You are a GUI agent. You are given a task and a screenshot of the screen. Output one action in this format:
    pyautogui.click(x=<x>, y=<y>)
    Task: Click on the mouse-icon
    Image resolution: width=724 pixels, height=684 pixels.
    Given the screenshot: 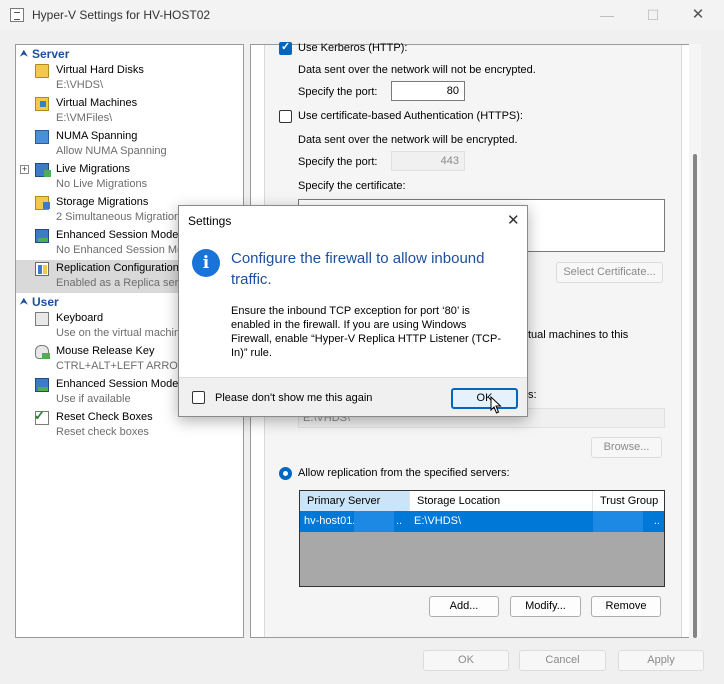 What is the action you would take?
    pyautogui.click(x=42, y=352)
    